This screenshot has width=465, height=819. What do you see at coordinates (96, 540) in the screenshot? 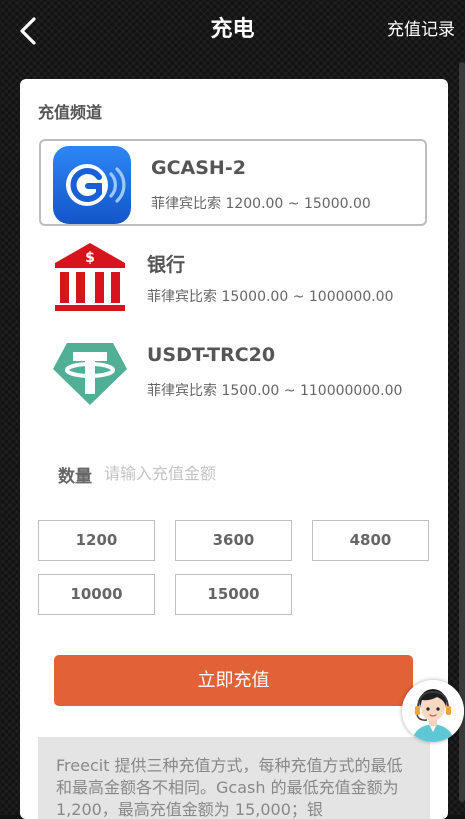
I see `preset-amount-button: 1200` at bounding box center [96, 540].